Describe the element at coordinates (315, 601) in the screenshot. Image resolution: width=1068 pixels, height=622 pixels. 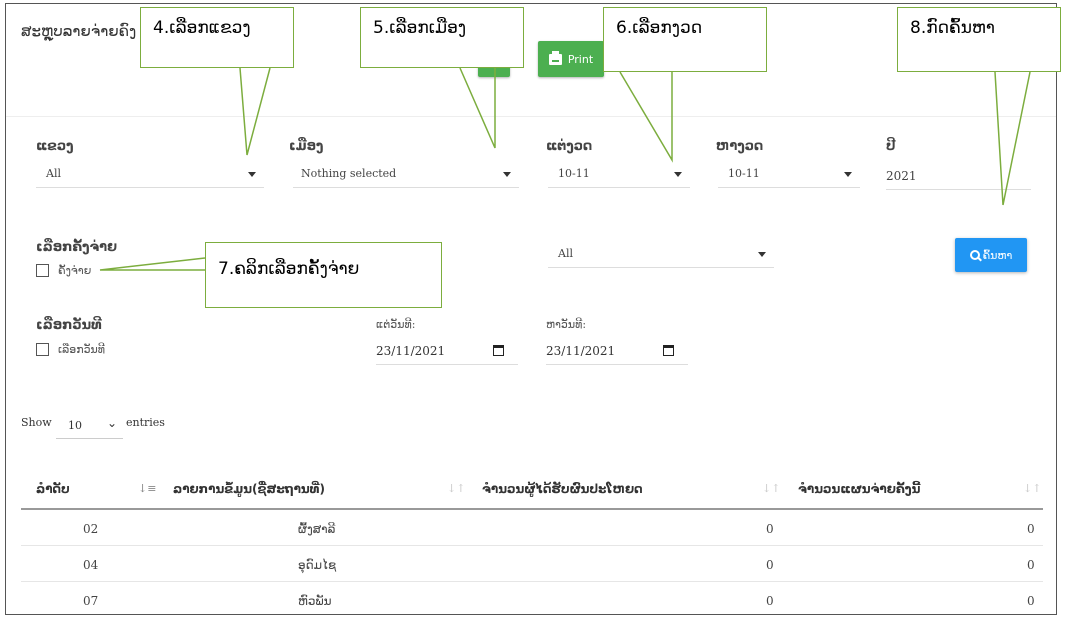
I see `cell-name: ຫົວພັນ` at that location.